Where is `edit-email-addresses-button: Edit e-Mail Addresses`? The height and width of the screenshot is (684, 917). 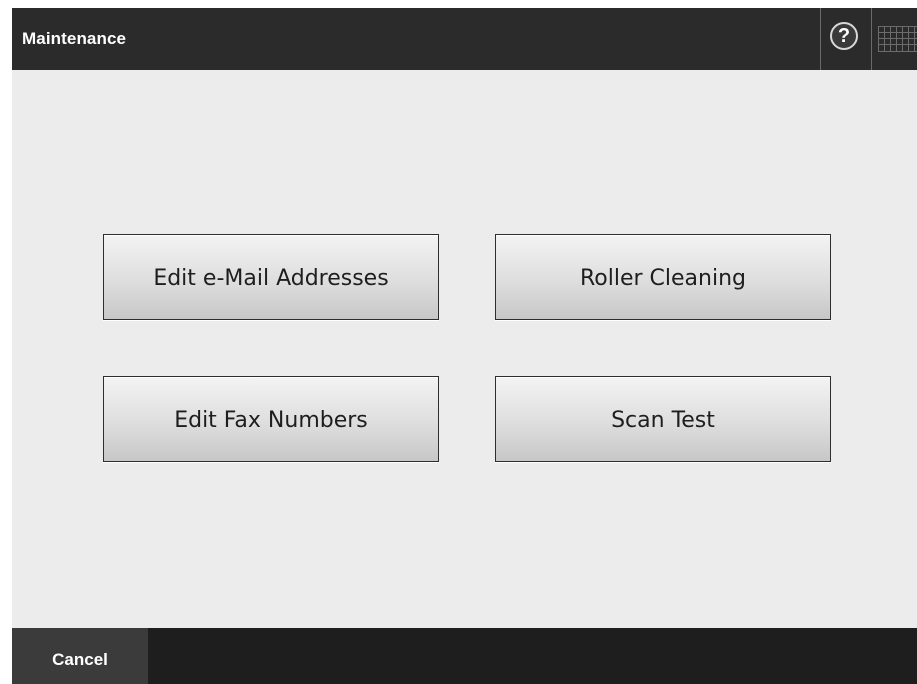 edit-email-addresses-button: Edit e-Mail Addresses is located at coordinates (271, 277).